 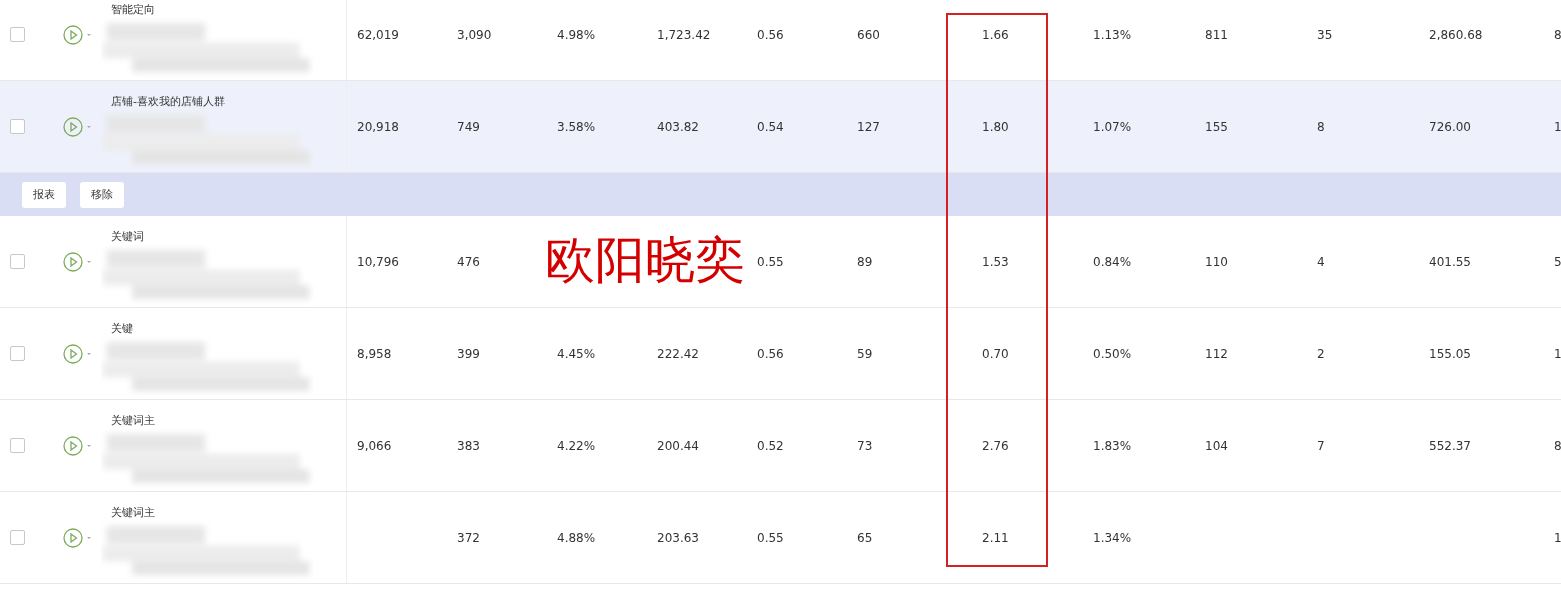 What do you see at coordinates (122, 329) in the screenshot?
I see `row-name: 关键` at bounding box center [122, 329].